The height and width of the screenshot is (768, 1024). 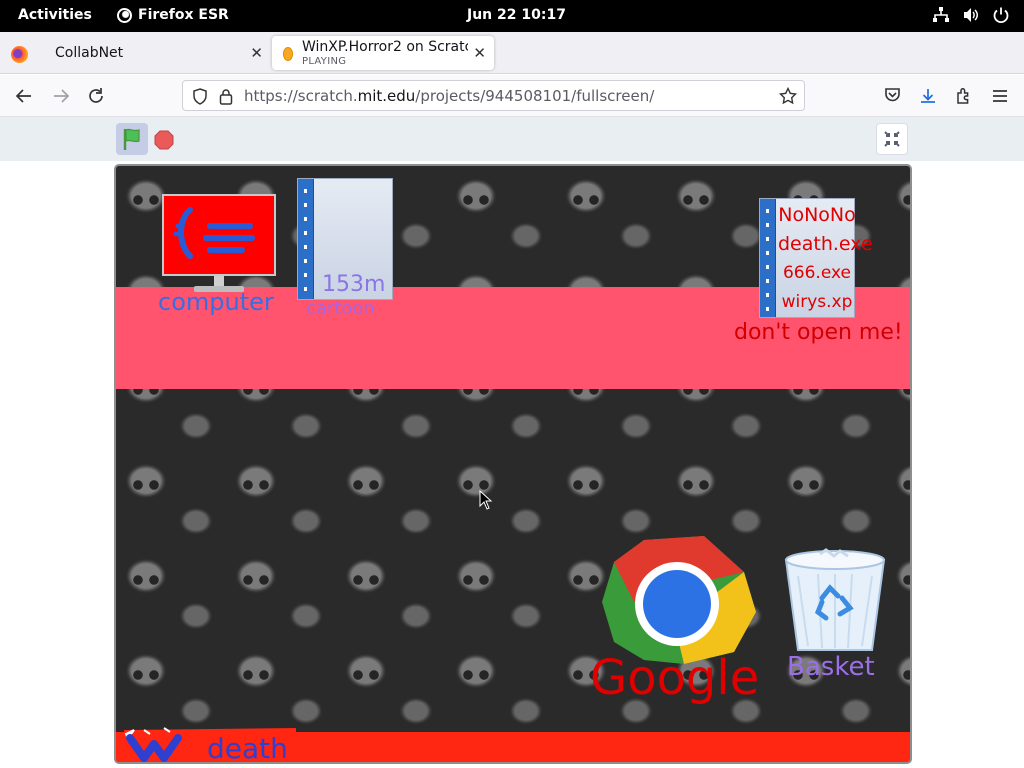 I want to click on volume-icon, so click(x=971, y=15).